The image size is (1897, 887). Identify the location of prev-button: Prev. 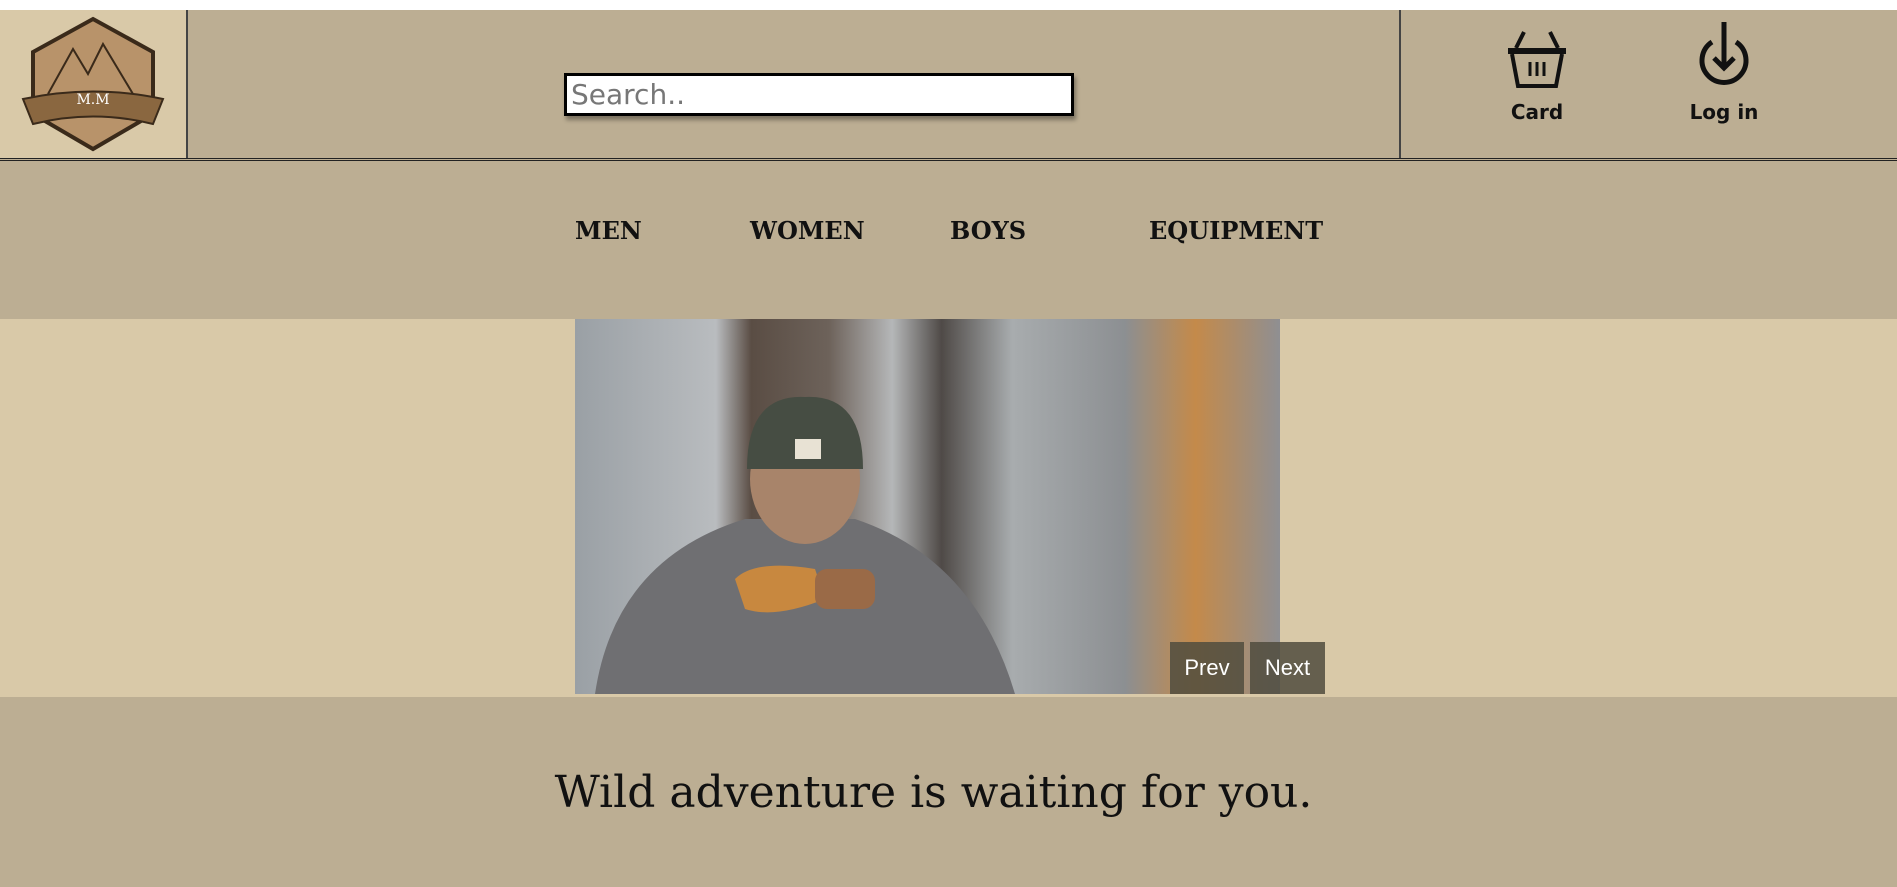
(1207, 668).